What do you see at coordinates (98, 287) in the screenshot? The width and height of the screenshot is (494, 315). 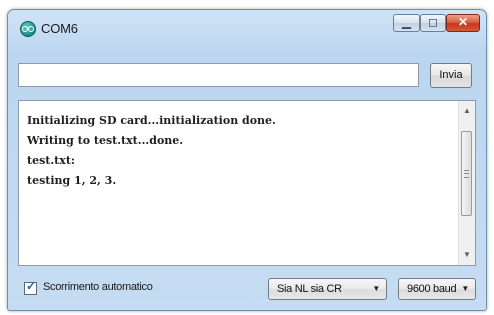 I see `autoscroll-label: Scorrimento automatico` at bounding box center [98, 287].